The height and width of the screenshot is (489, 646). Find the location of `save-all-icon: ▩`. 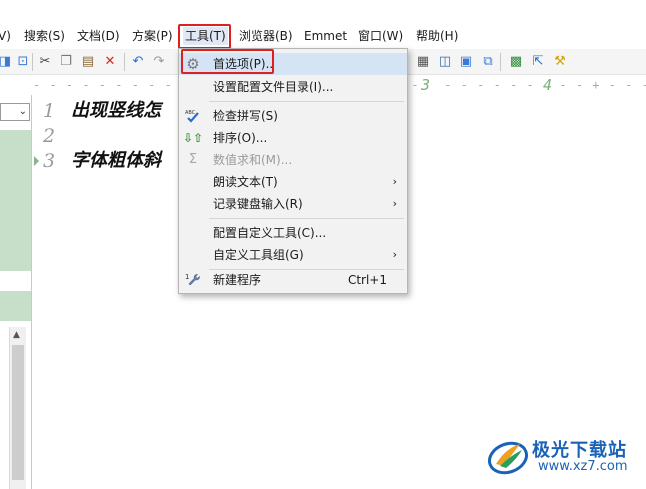

save-all-icon: ▩ is located at coordinates (516, 62).